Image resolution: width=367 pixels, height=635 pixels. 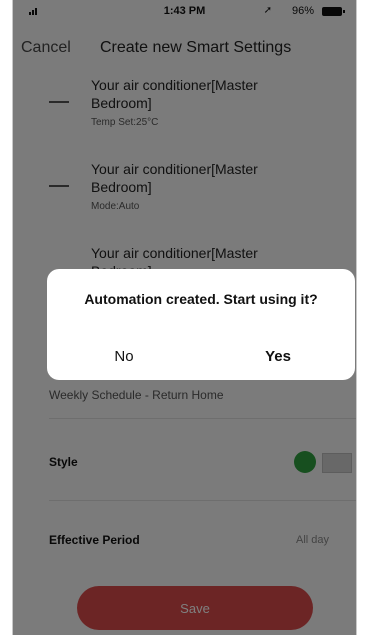 What do you see at coordinates (278, 356) in the screenshot?
I see `yes-button: Yes` at bounding box center [278, 356].